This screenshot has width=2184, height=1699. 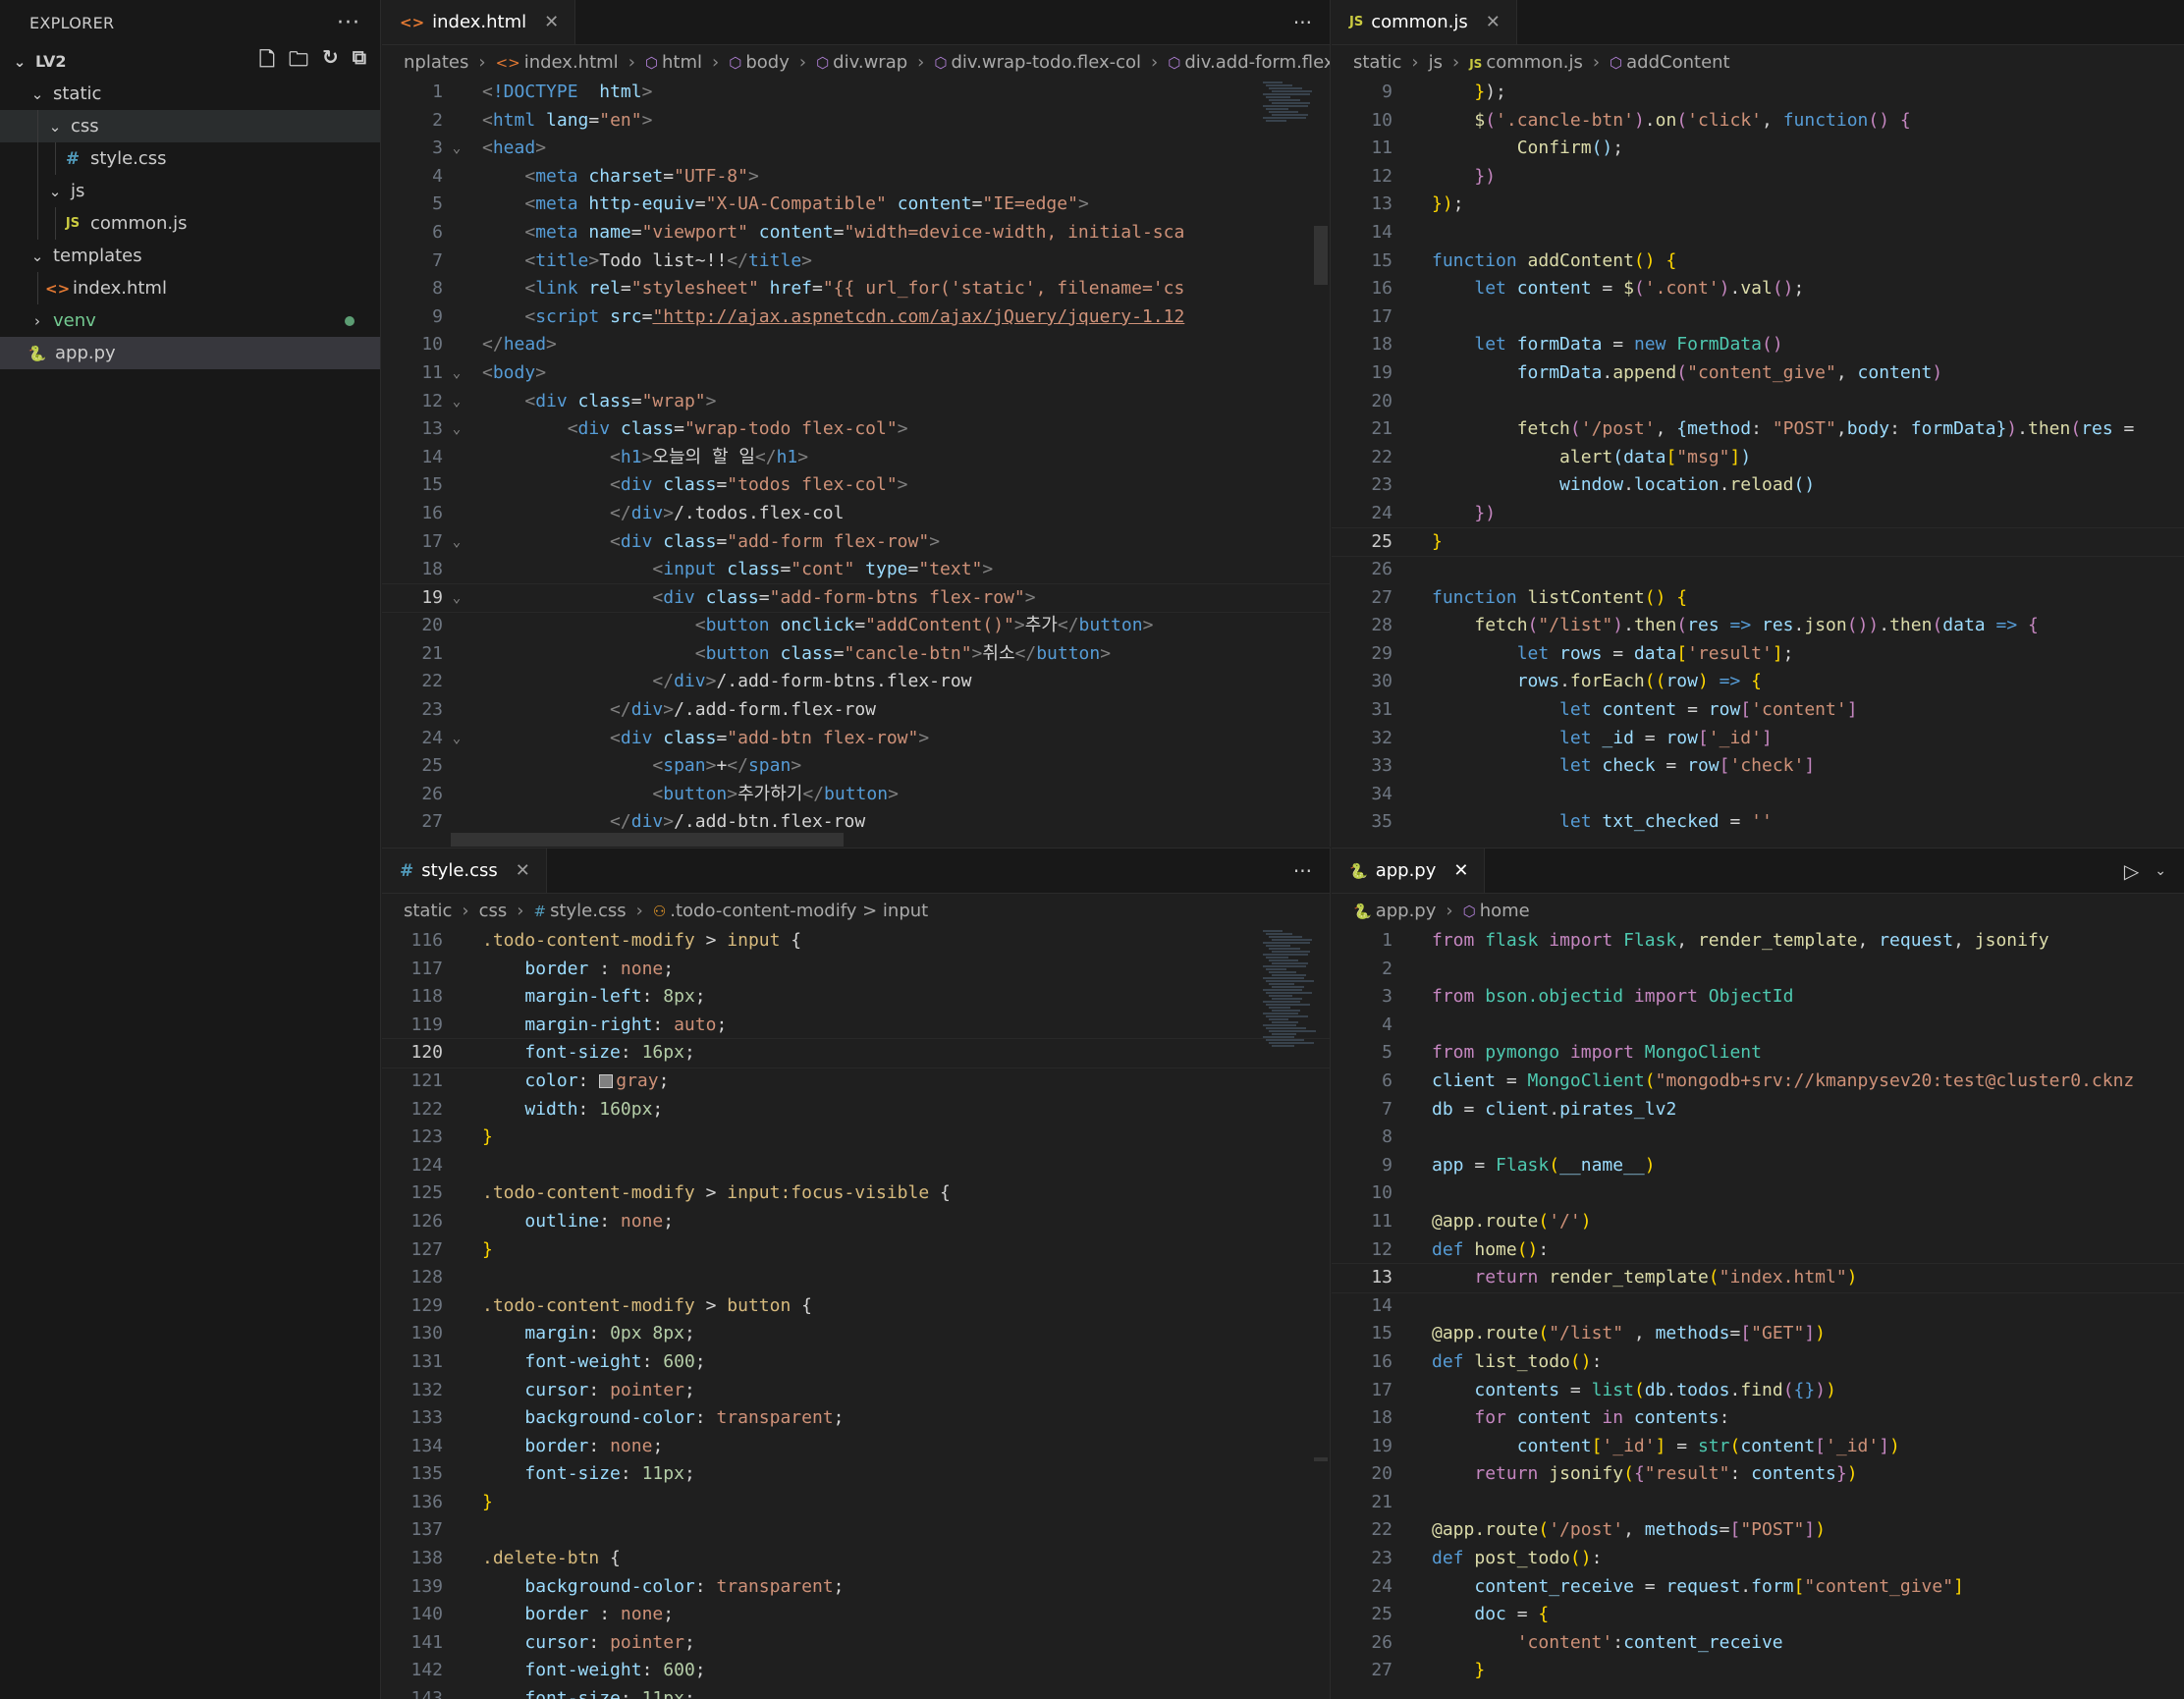 I want to click on horizontal-scrollbar, so click(x=647, y=840).